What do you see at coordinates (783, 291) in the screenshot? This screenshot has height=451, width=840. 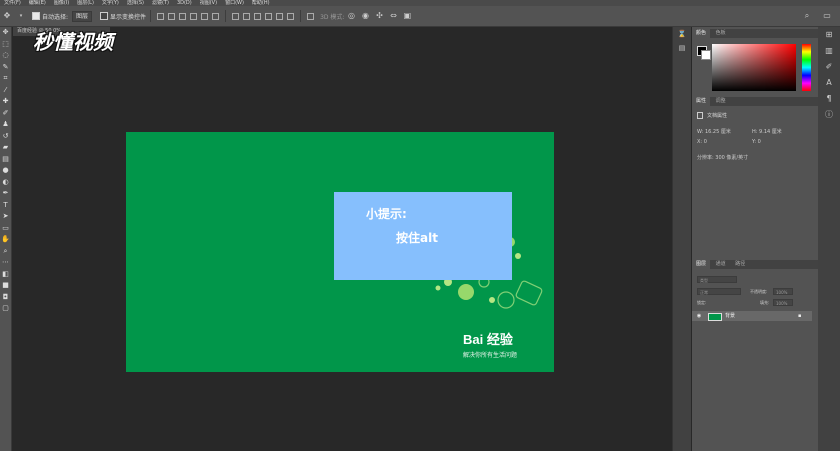 I see `opacity-input: 100%` at bounding box center [783, 291].